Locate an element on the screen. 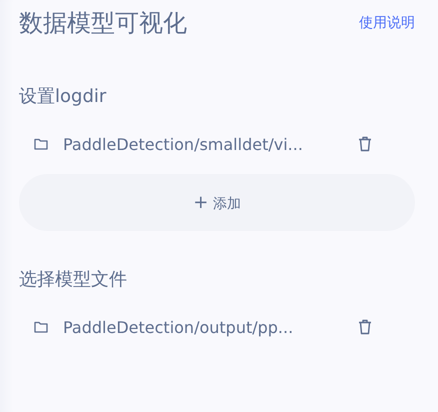 This screenshot has height=412, width=438. add-button: + 添加 is located at coordinates (217, 202).